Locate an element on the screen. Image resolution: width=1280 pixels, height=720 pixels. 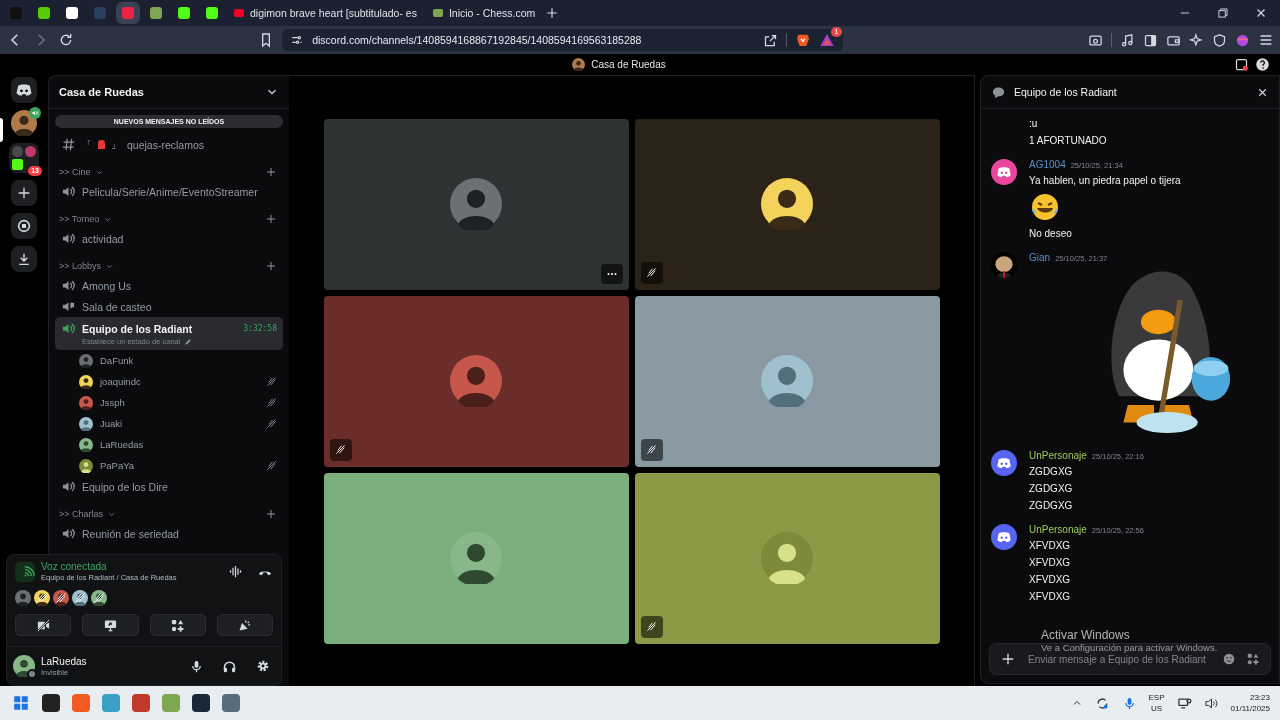
channel-item: Pelicula/Serie/Anime/EventoStreamer is located at coordinates (169, 191).